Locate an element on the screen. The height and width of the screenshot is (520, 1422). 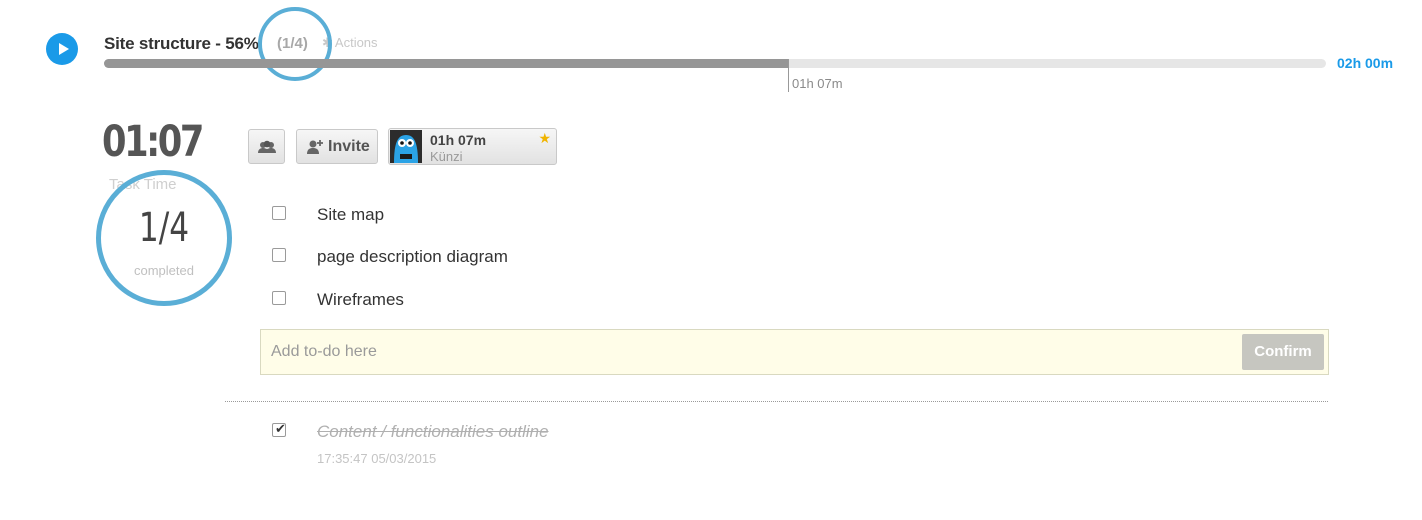
progress-total: 02h 00m is located at coordinates (1365, 63).